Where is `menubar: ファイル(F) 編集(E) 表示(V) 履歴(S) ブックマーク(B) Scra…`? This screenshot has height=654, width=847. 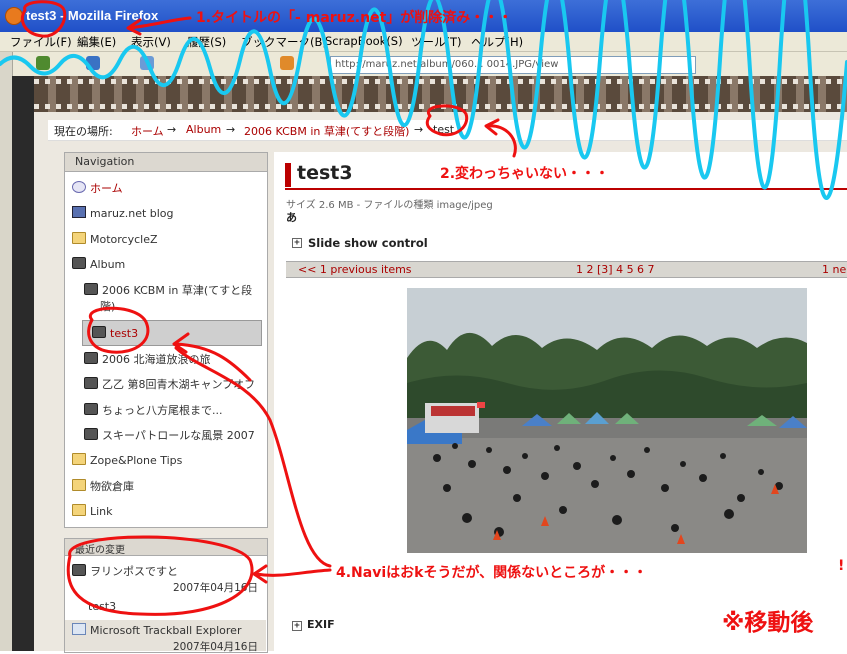 menubar: ファイル(F) 編集(E) 表示(V) 履歴(S) ブックマーク(B) Scra… is located at coordinates (423, 42).